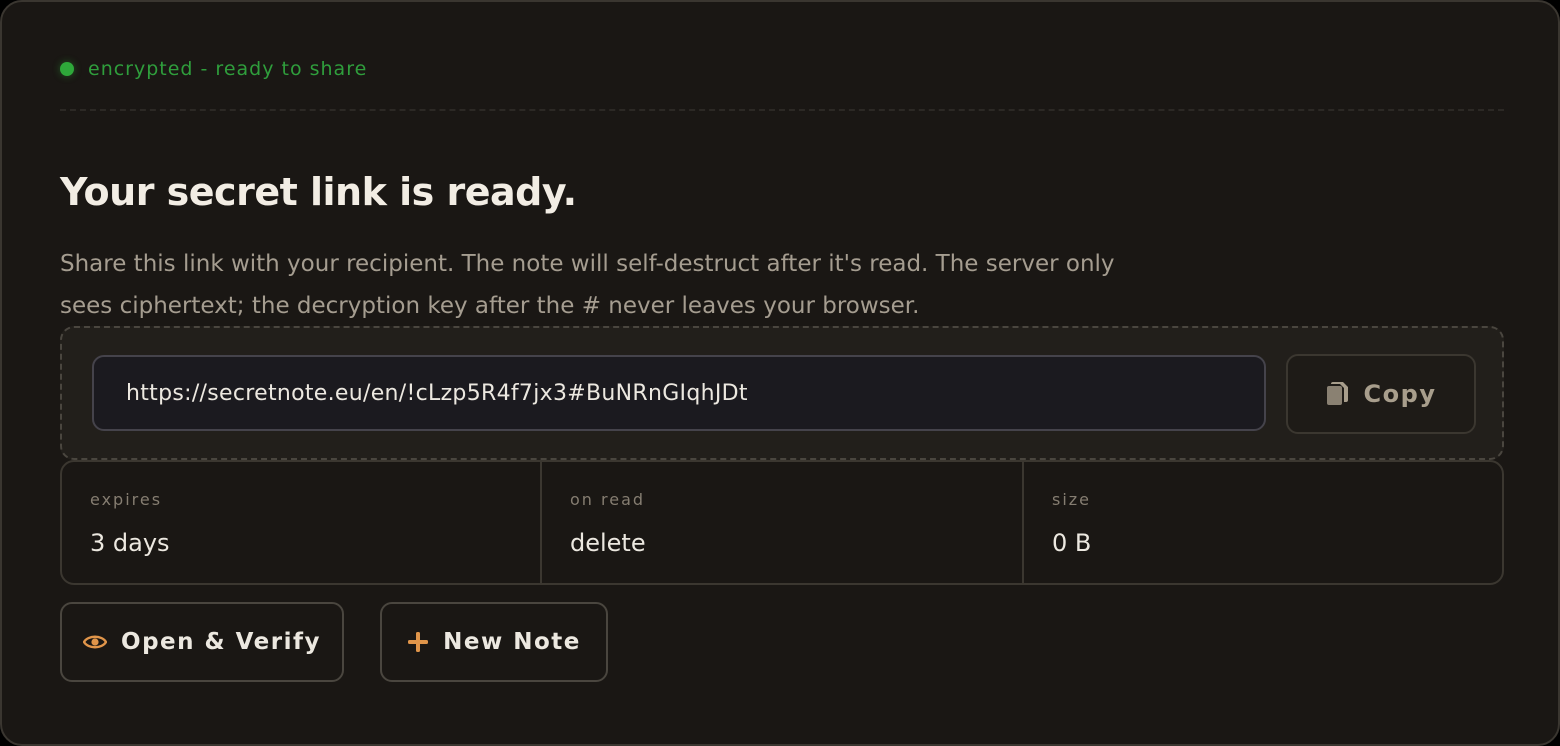 Image resolution: width=1560 pixels, height=746 pixels. Describe the element at coordinates (130, 543) in the screenshot. I see `meta-value: 3 days` at that location.